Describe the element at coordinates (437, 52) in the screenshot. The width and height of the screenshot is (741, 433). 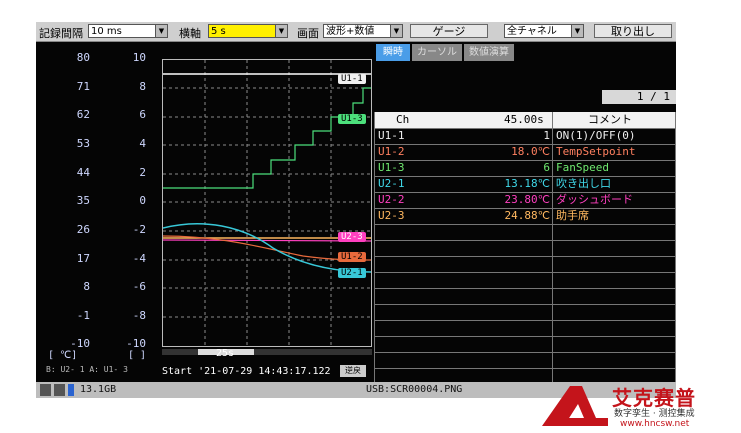
I see `tab-cursor: カーソル` at that location.